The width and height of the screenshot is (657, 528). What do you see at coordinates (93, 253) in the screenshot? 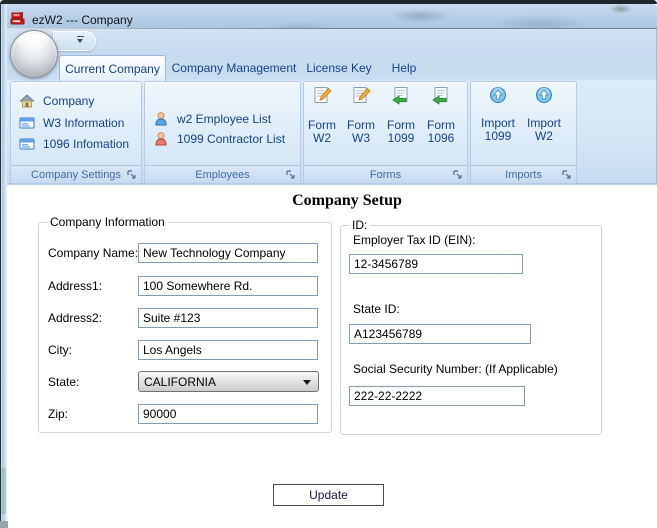
I see `company-name-label: Company Name:` at bounding box center [93, 253].